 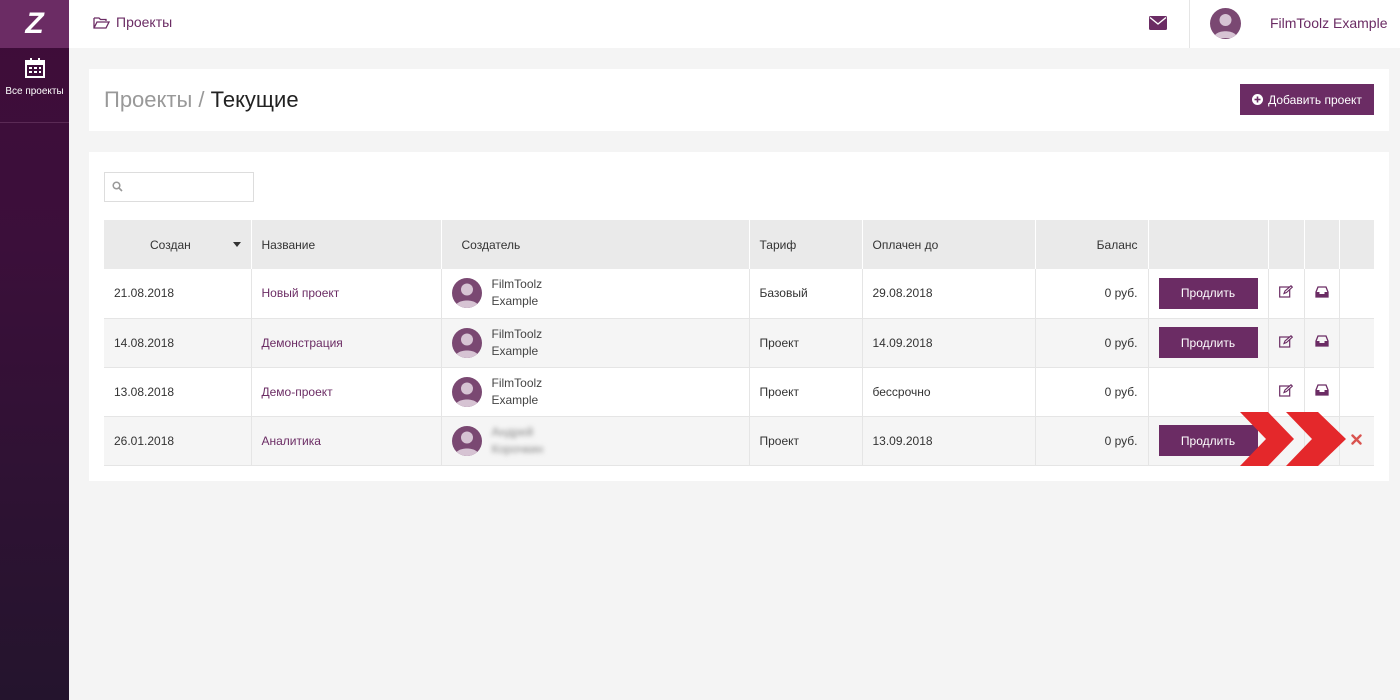 I want to click on cell-paid-until: 29.08.2018, so click(x=949, y=294).